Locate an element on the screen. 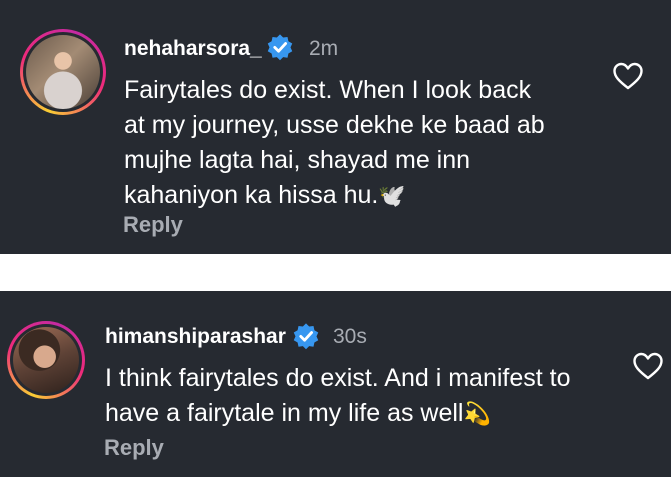 Image resolution: width=671 pixels, height=477 pixels. dizzy-emoji: 💫 is located at coordinates (477, 413).